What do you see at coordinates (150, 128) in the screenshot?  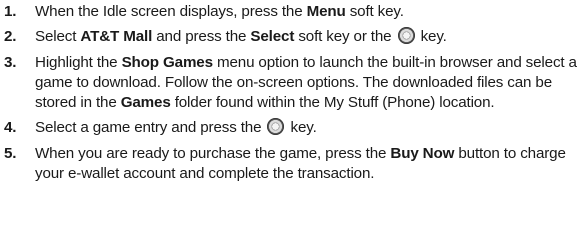 I see `step-text: Select a game entry and press the` at bounding box center [150, 128].